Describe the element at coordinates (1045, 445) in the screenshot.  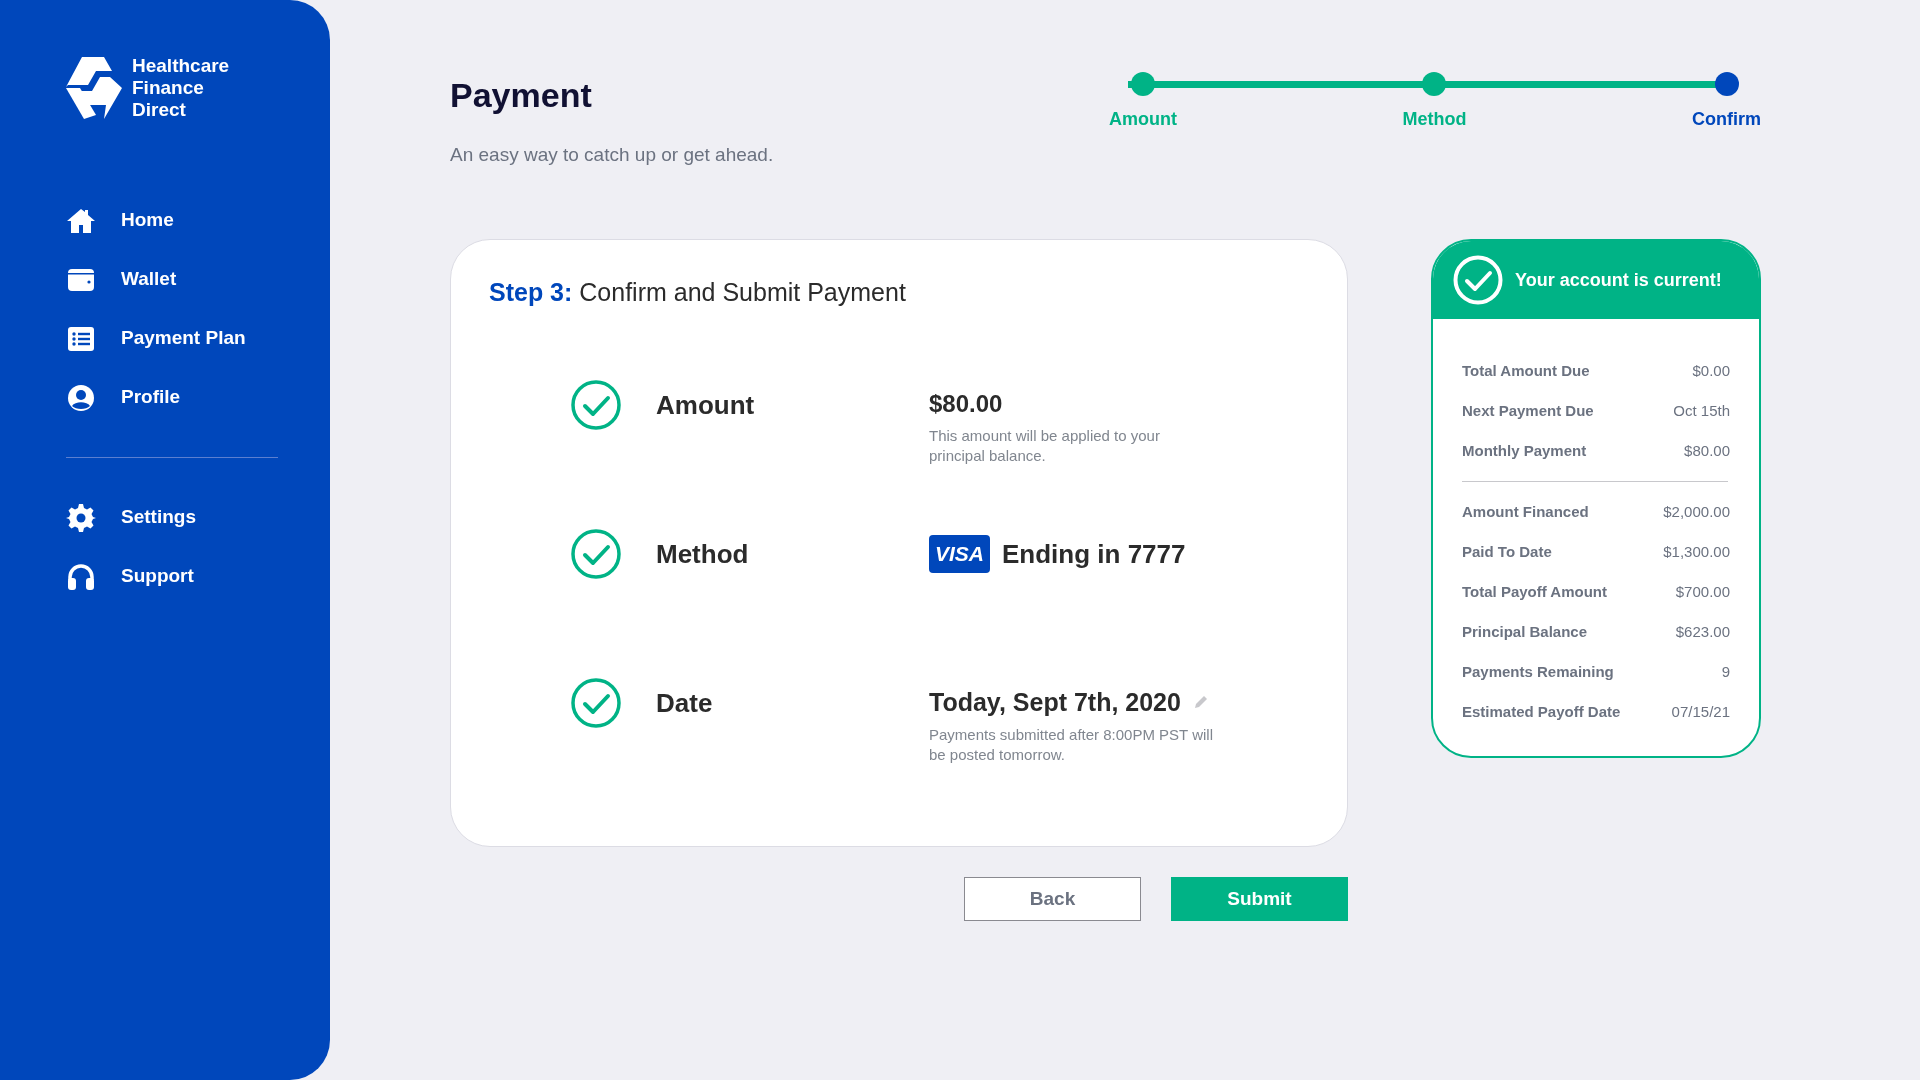
I see `row-note: This amount will be applied to your principal balance.` at that location.